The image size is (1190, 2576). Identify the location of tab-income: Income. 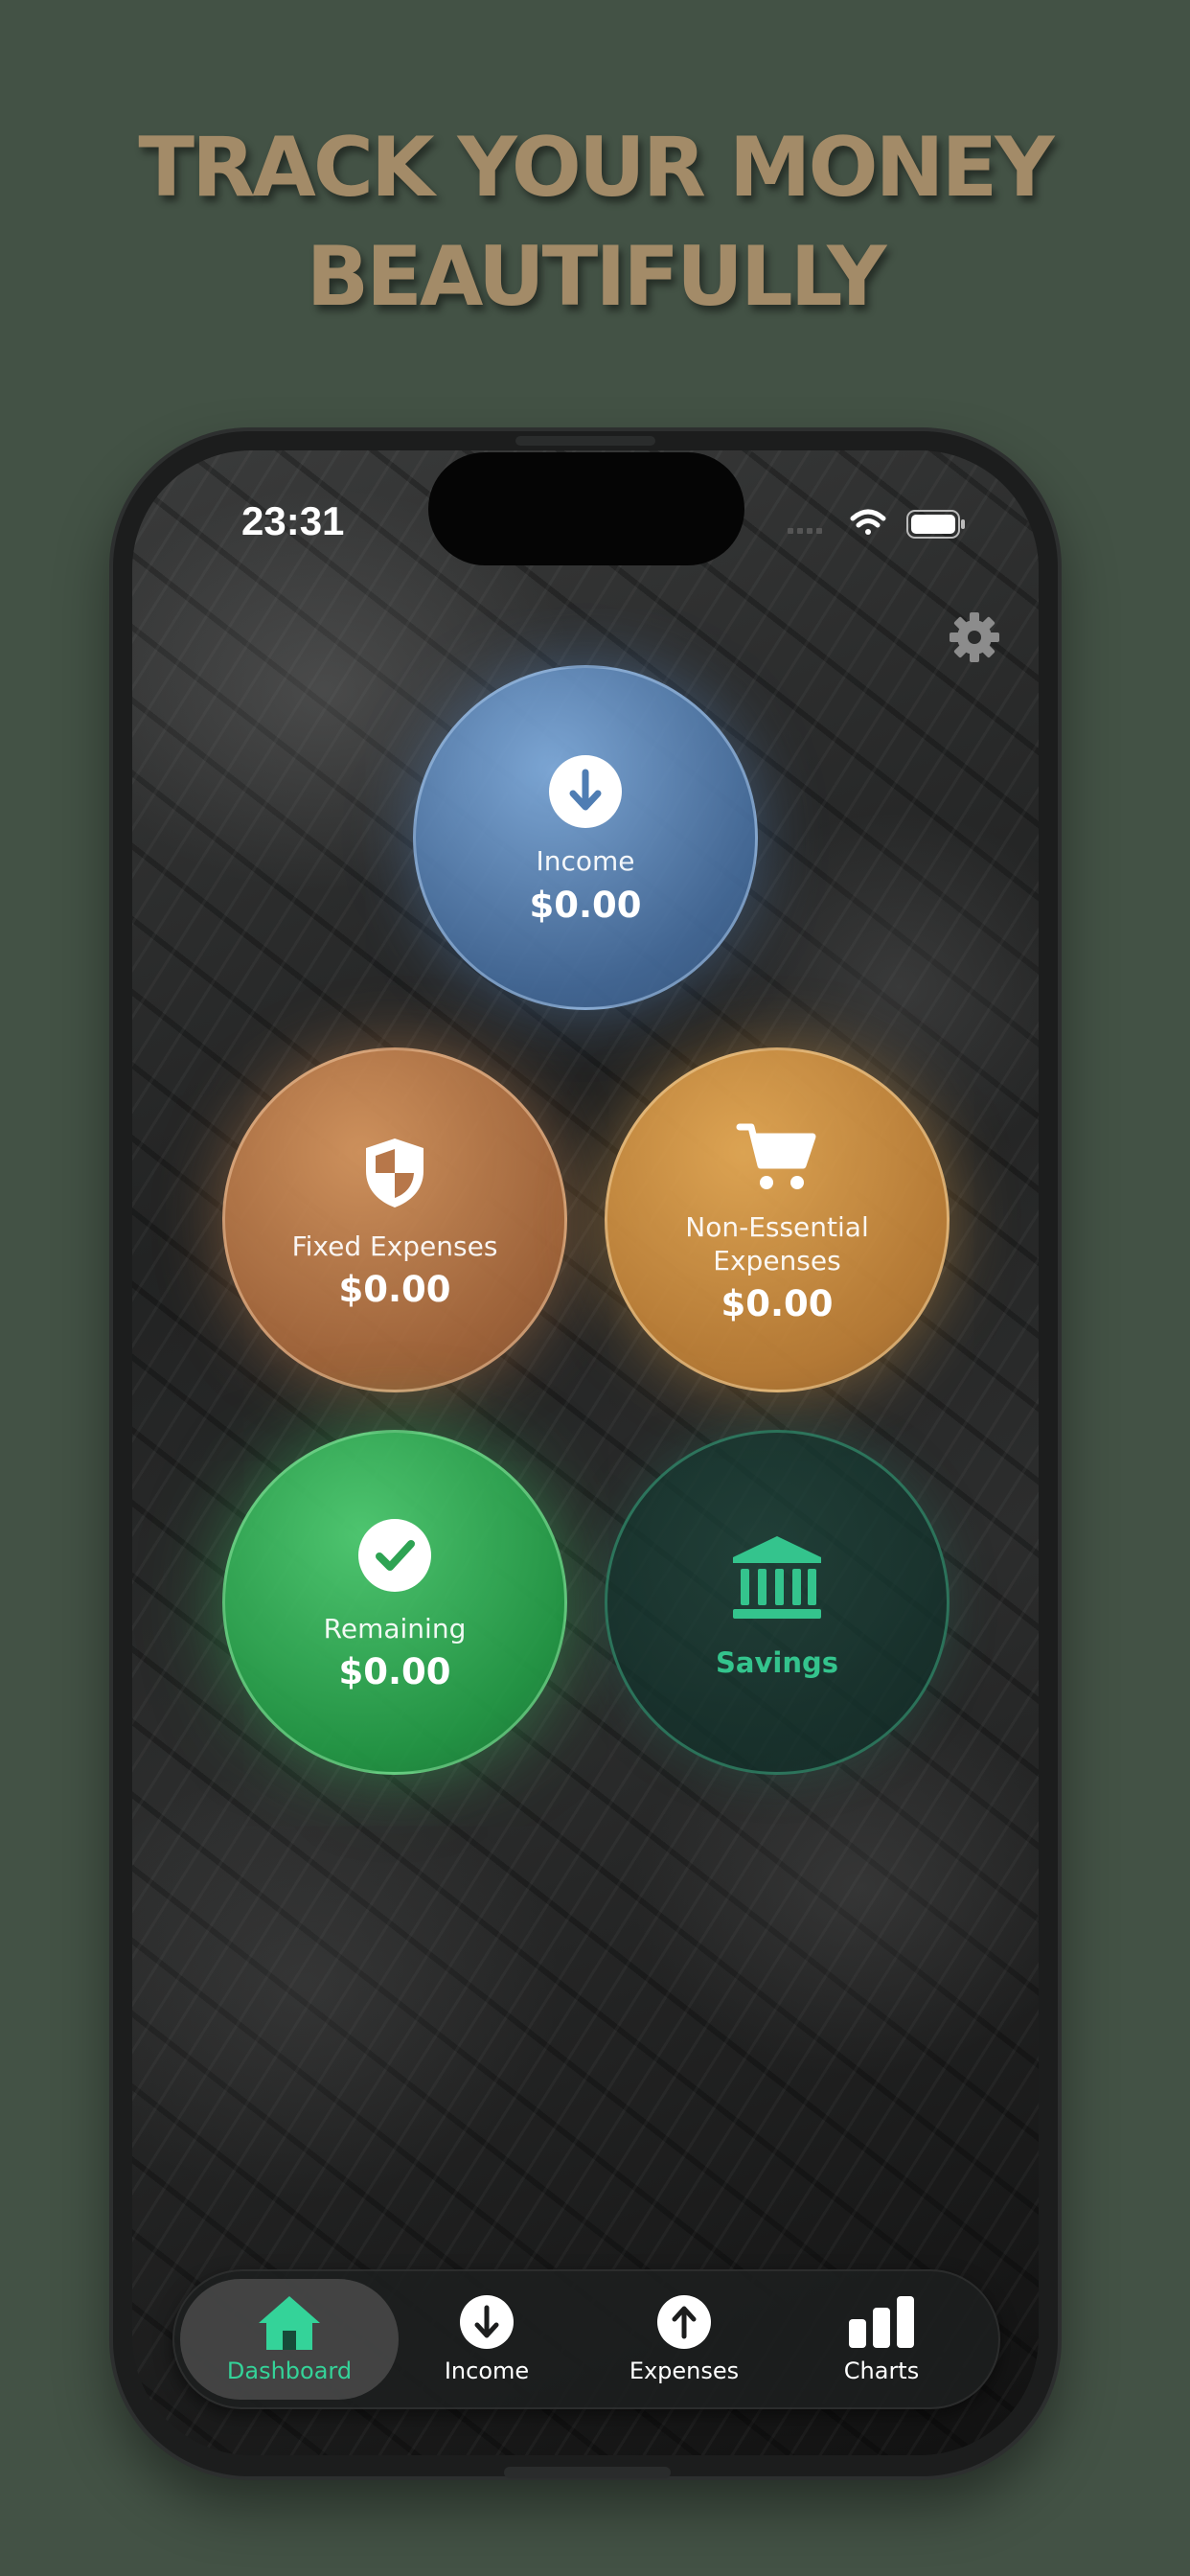
(487, 2340).